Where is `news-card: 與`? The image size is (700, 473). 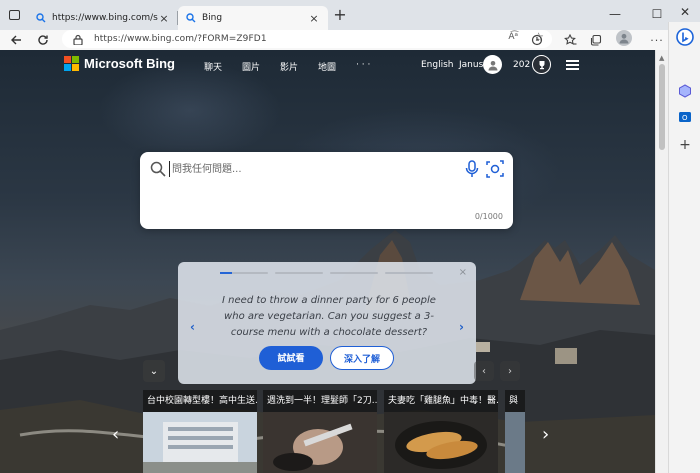 news-card: 與 is located at coordinates (515, 431).